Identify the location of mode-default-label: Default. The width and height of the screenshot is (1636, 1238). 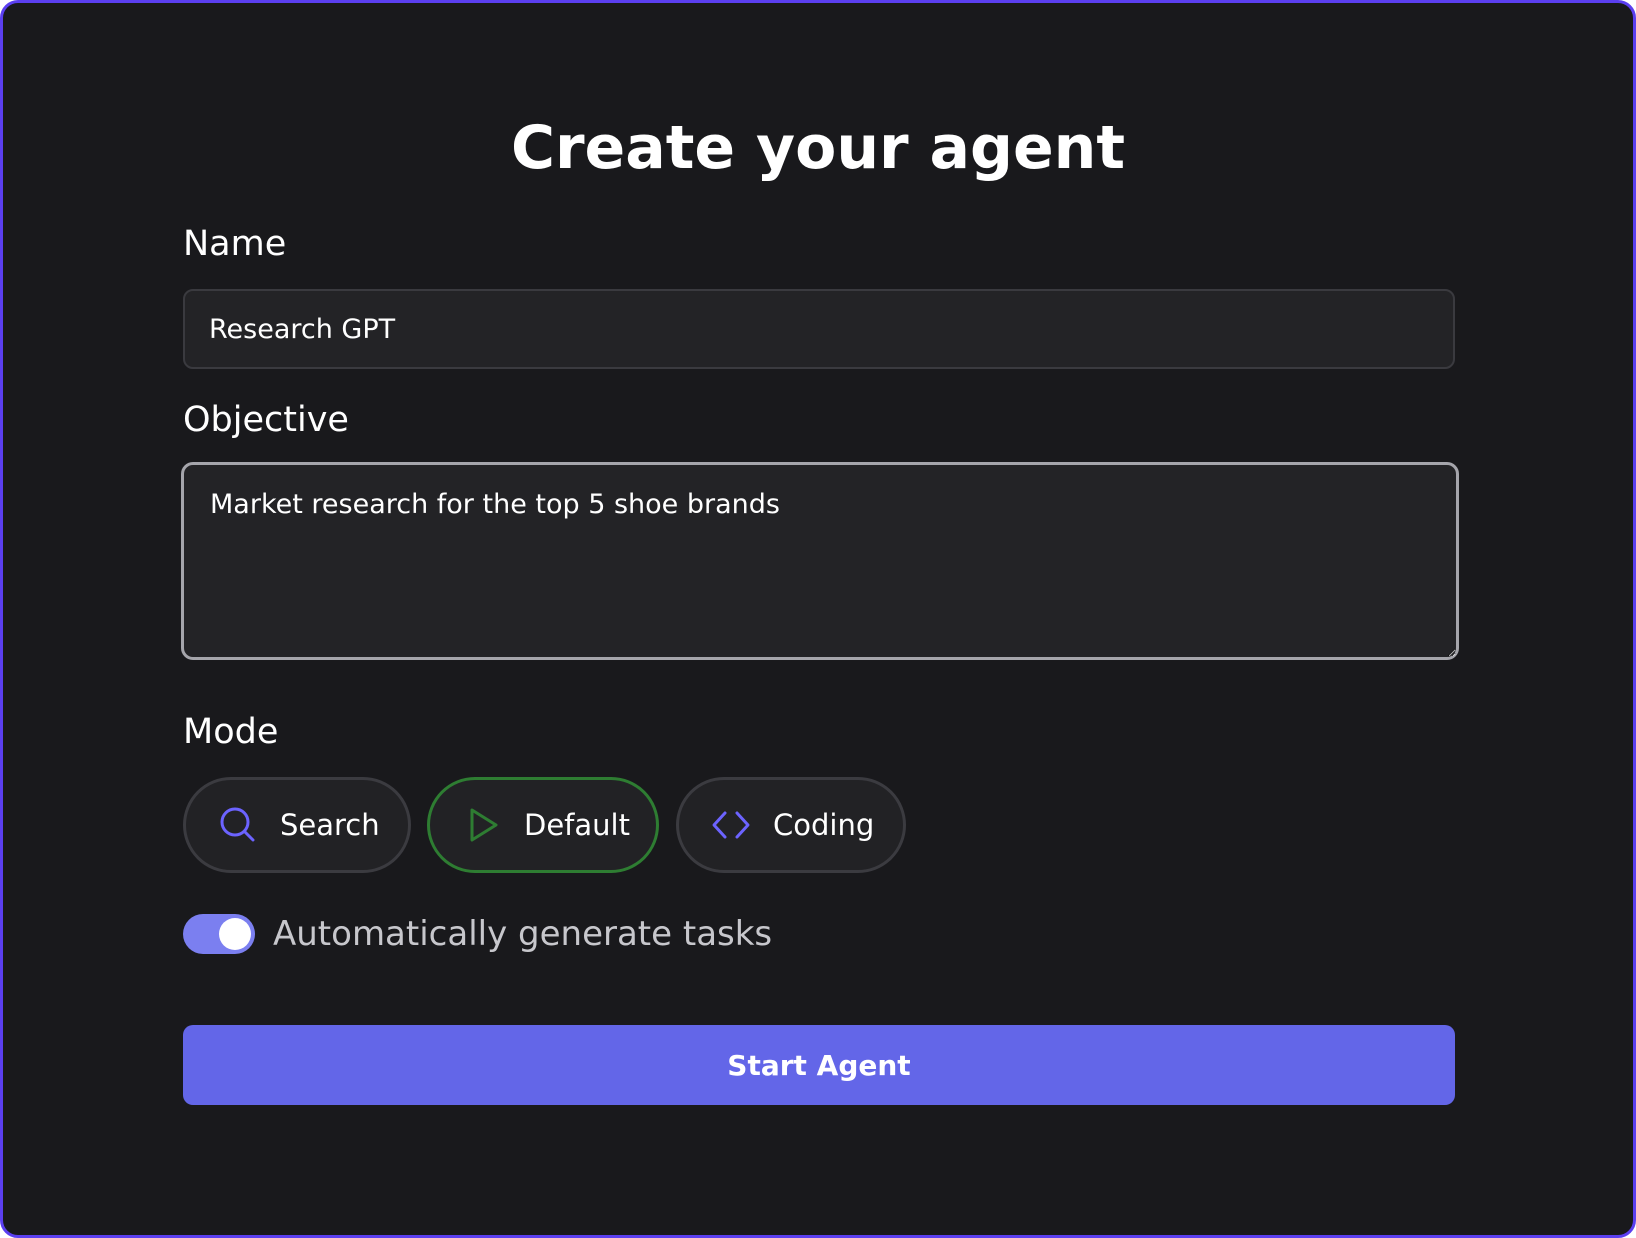
(577, 825).